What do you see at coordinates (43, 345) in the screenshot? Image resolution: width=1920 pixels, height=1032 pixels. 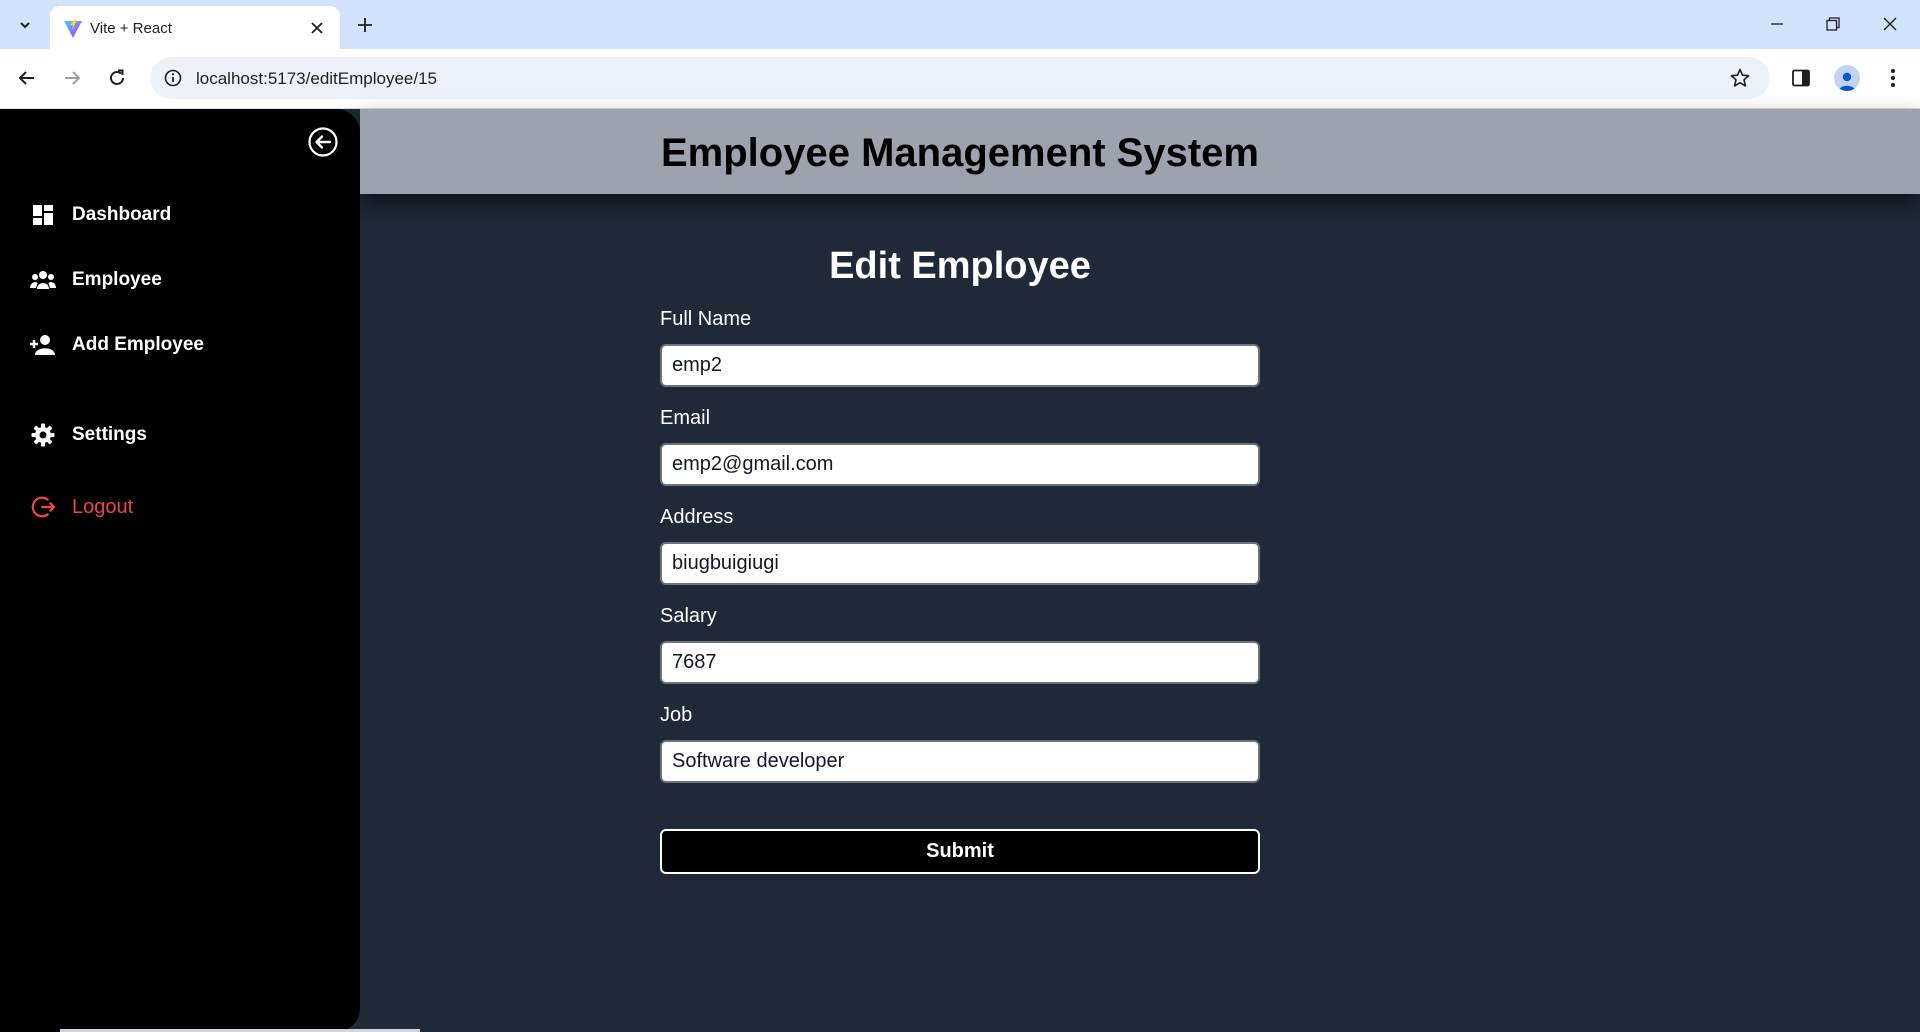 I see `add-person-icon` at bounding box center [43, 345].